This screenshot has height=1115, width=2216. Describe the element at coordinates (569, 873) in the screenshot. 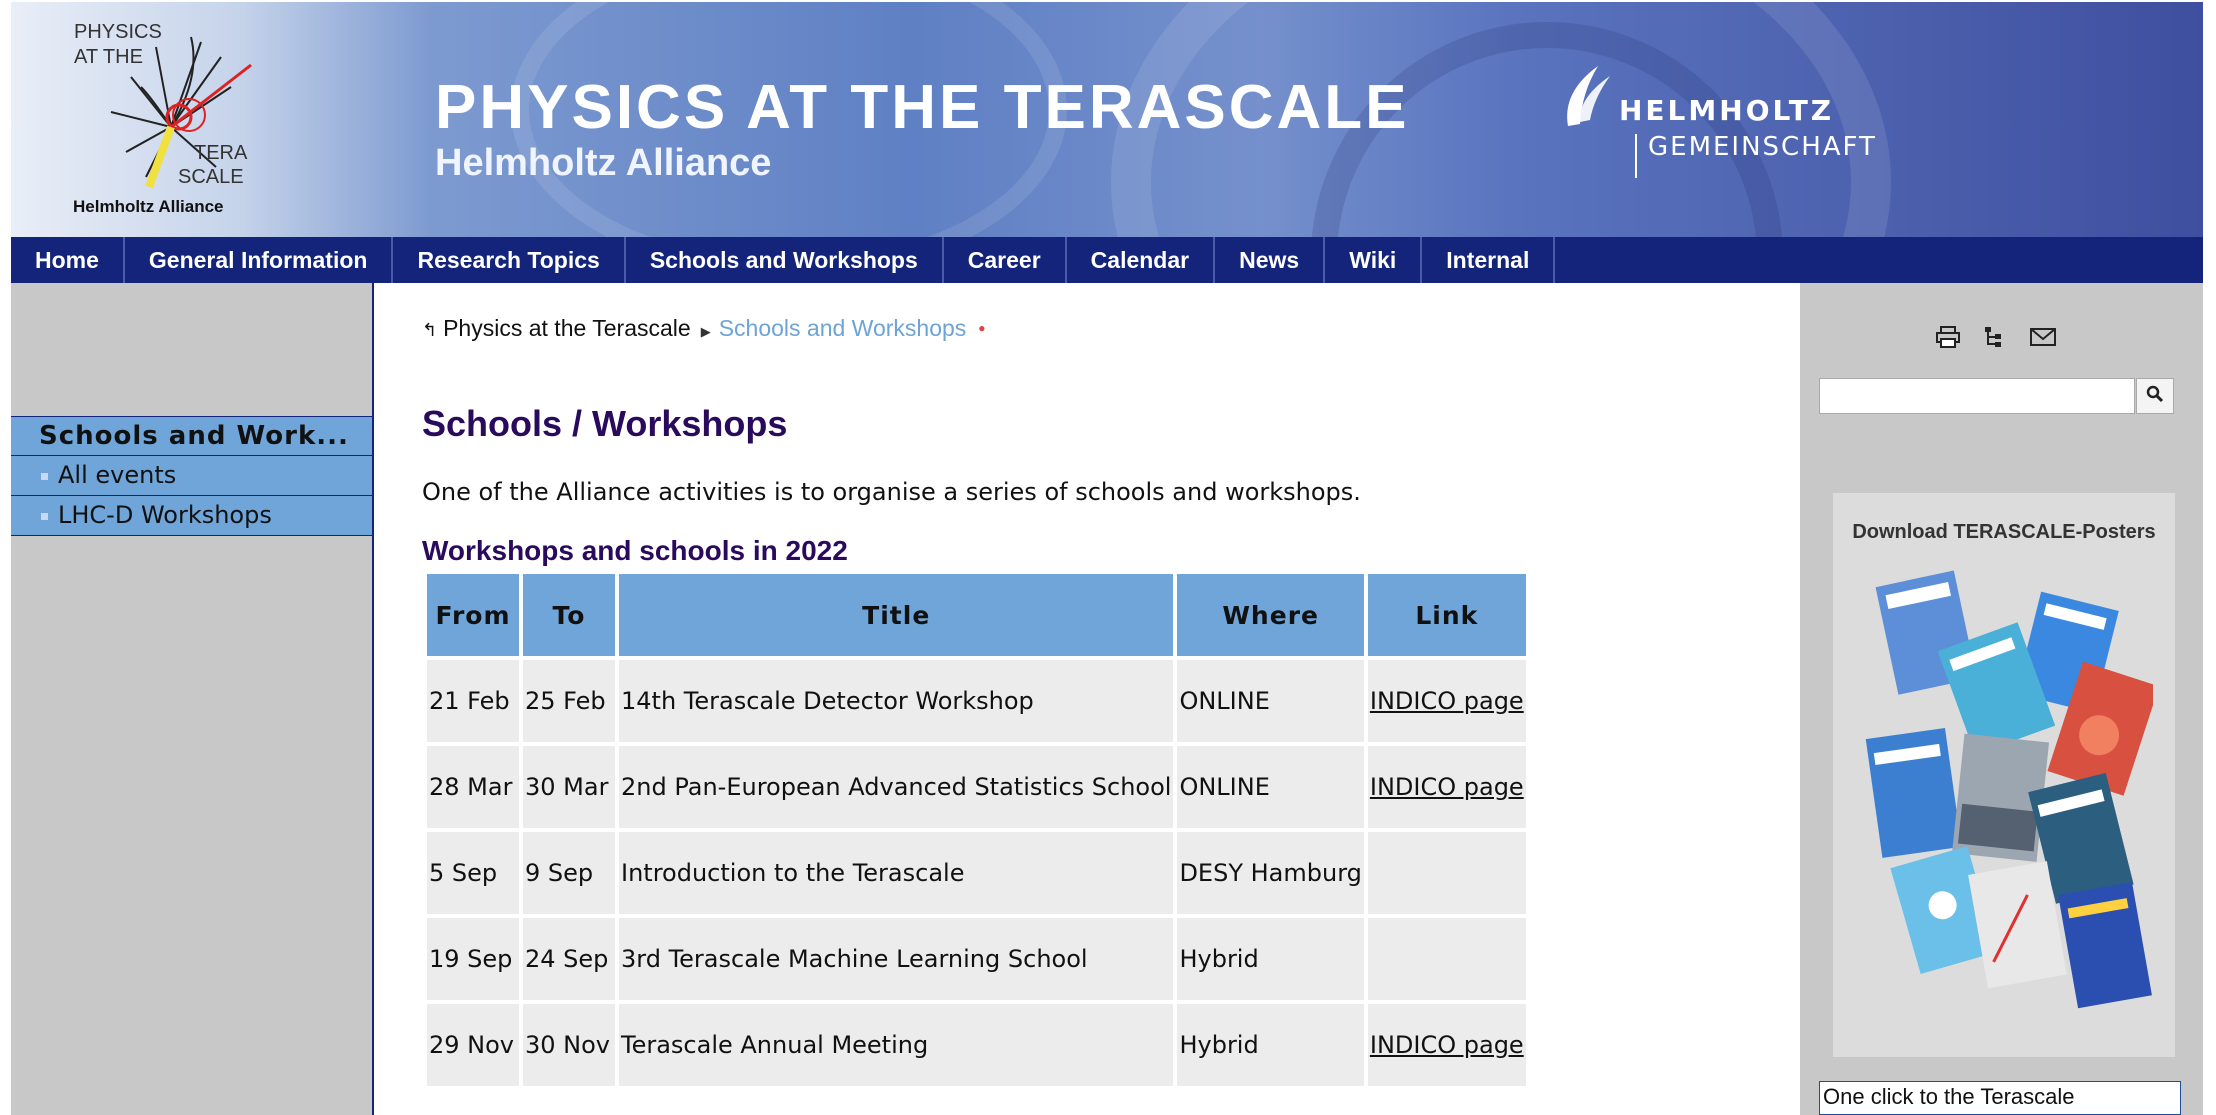

I see `cell-to: 9 Sep` at that location.